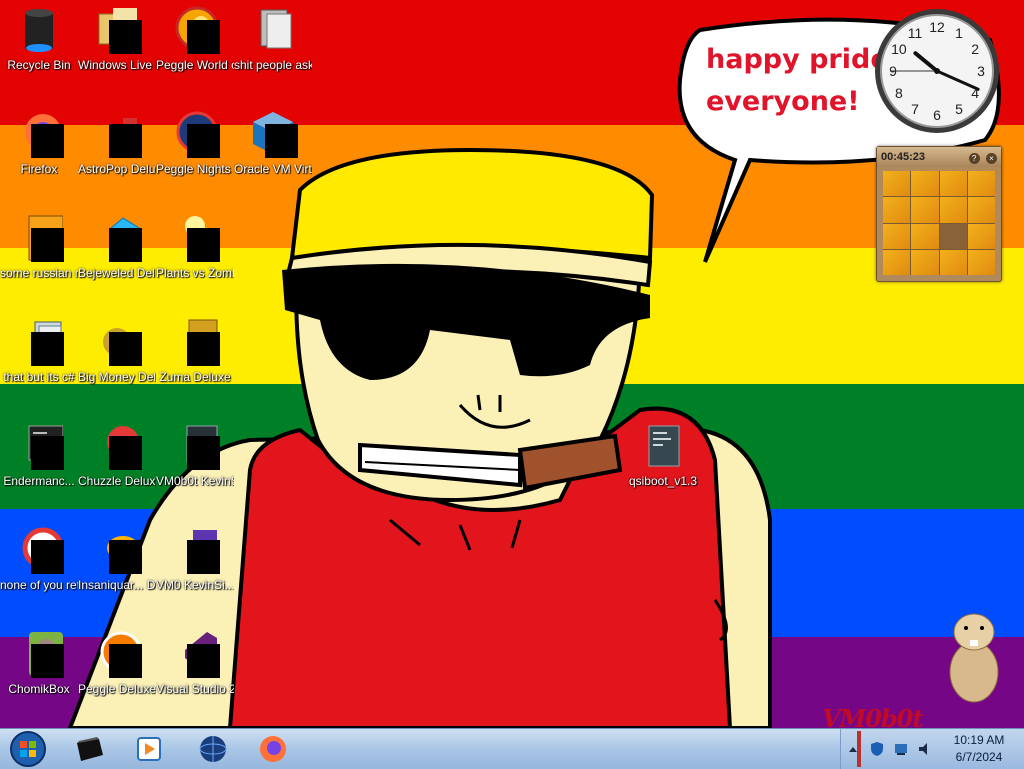 The width and height of the screenshot is (1024, 769). Describe the element at coordinates (195, 689) in the screenshot. I see `desktop-icon-label: Visual Studio 2015` at that location.